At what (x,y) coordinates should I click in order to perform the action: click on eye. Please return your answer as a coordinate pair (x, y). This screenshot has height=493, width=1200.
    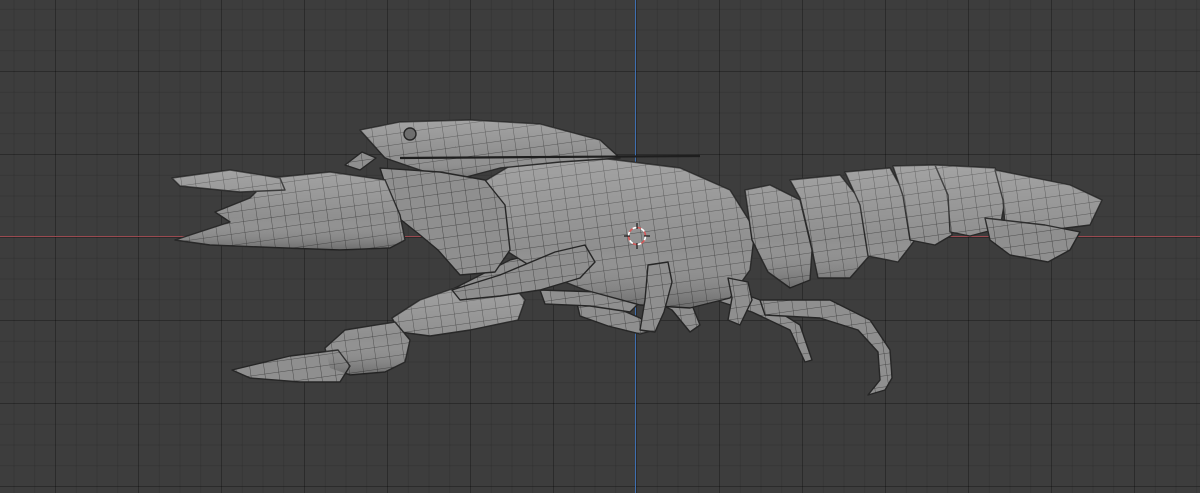
    Looking at the image, I should click on (410, 134).